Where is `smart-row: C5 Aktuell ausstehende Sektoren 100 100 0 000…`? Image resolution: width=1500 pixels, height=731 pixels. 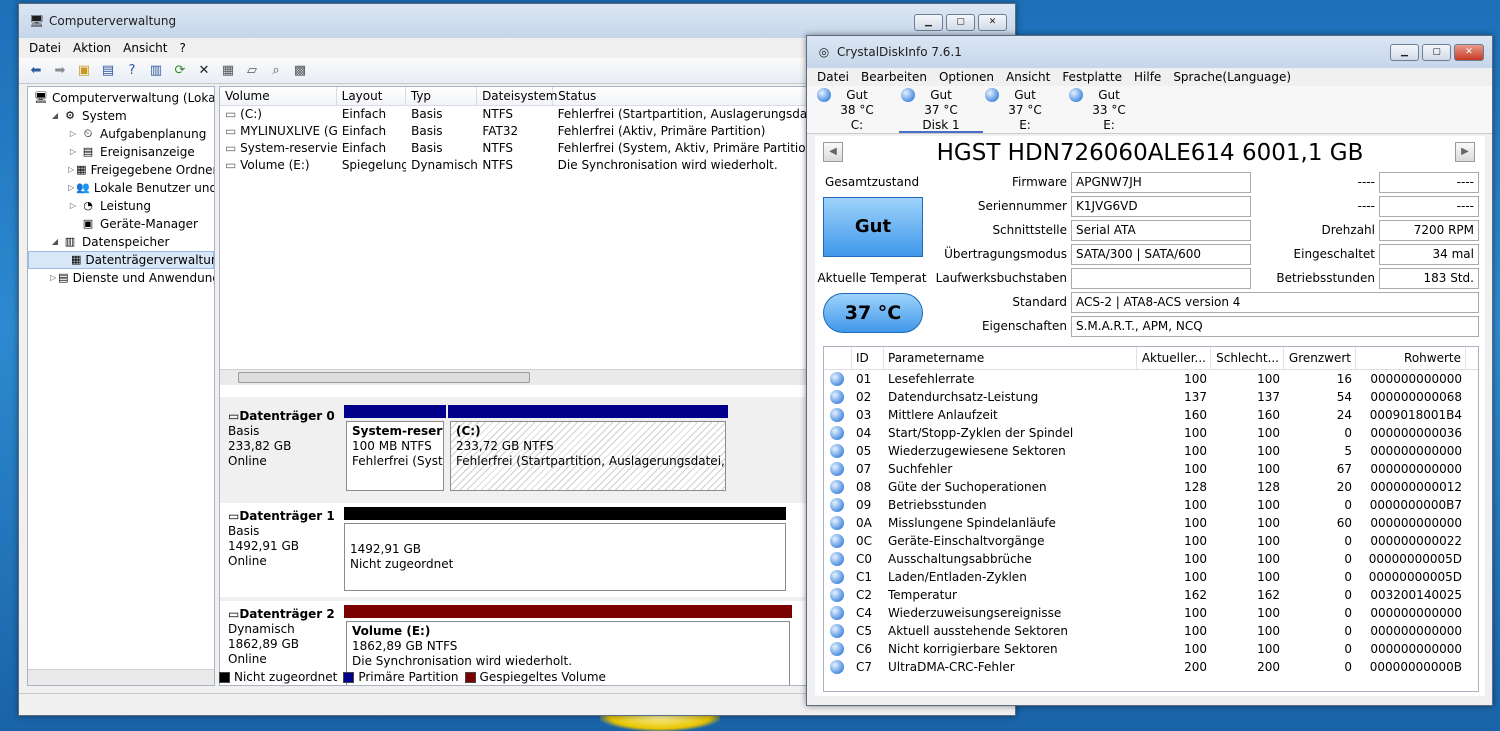
smart-row: C5 Aktuell ausstehende Sektoren 100 100 0 000… is located at coordinates (1151, 631).